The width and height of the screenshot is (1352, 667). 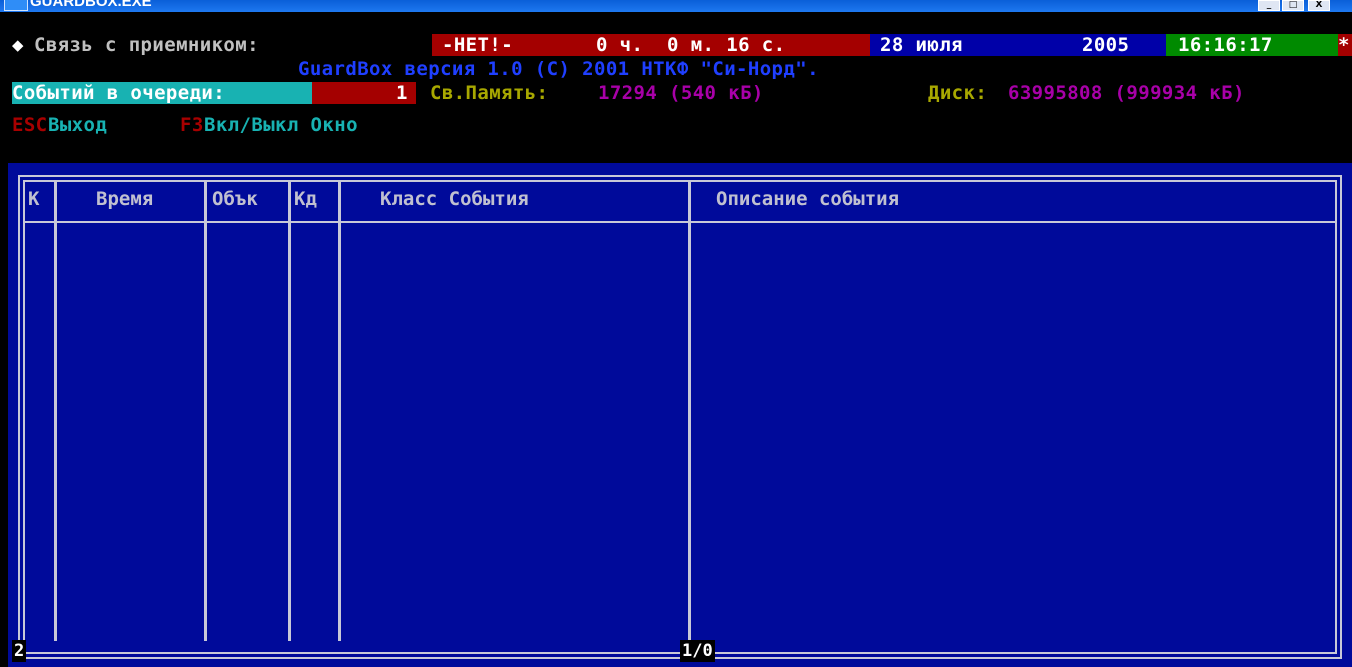 What do you see at coordinates (33, 199) in the screenshot?
I see `column-header-k: К` at bounding box center [33, 199].